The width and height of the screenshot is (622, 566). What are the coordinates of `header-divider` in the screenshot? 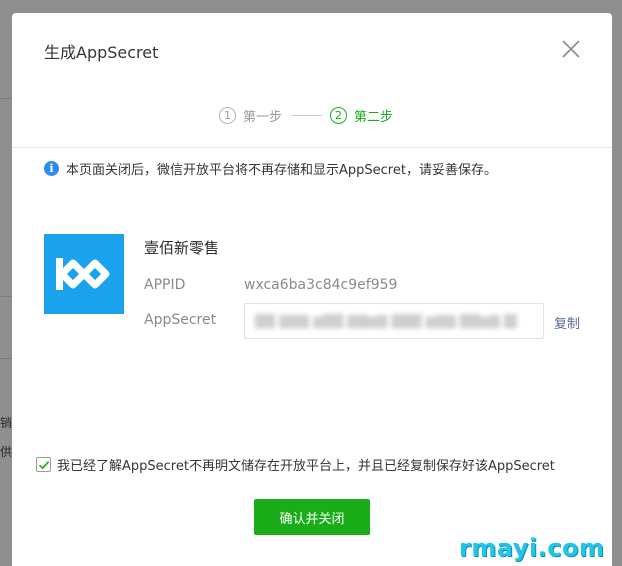 It's located at (312, 147).